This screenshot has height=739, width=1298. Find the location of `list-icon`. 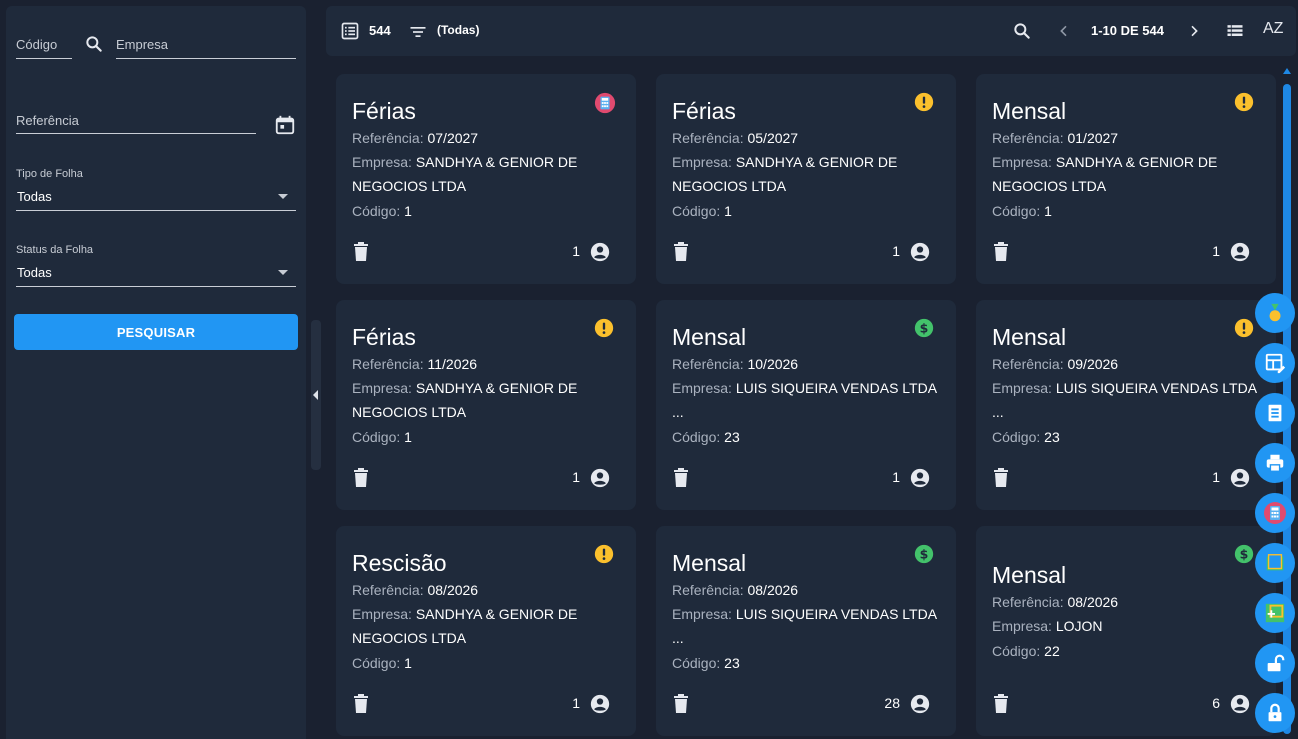

list-icon is located at coordinates (350, 31).